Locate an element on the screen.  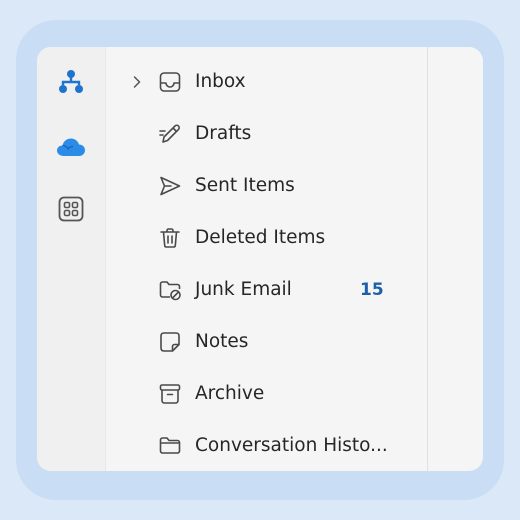
chevron-right-icon is located at coordinates (137, 82).